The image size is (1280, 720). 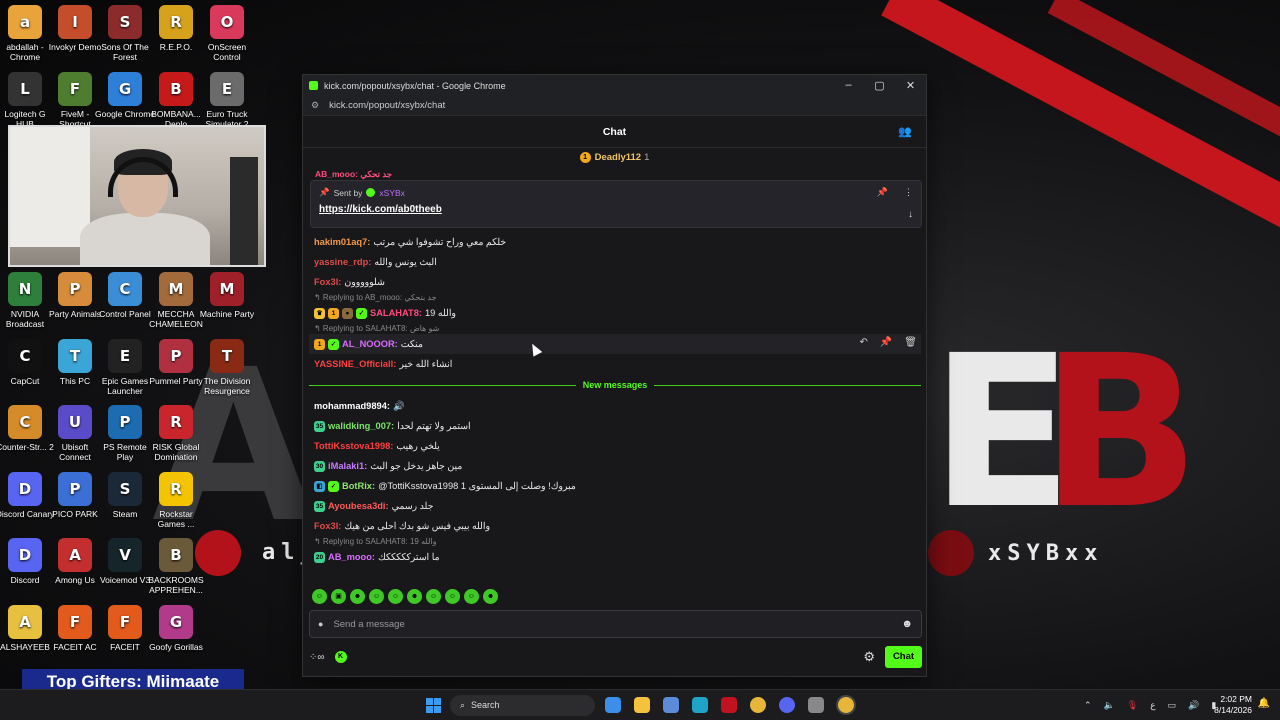 What do you see at coordinates (671, 705) in the screenshot?
I see `store-icon` at bounding box center [671, 705].